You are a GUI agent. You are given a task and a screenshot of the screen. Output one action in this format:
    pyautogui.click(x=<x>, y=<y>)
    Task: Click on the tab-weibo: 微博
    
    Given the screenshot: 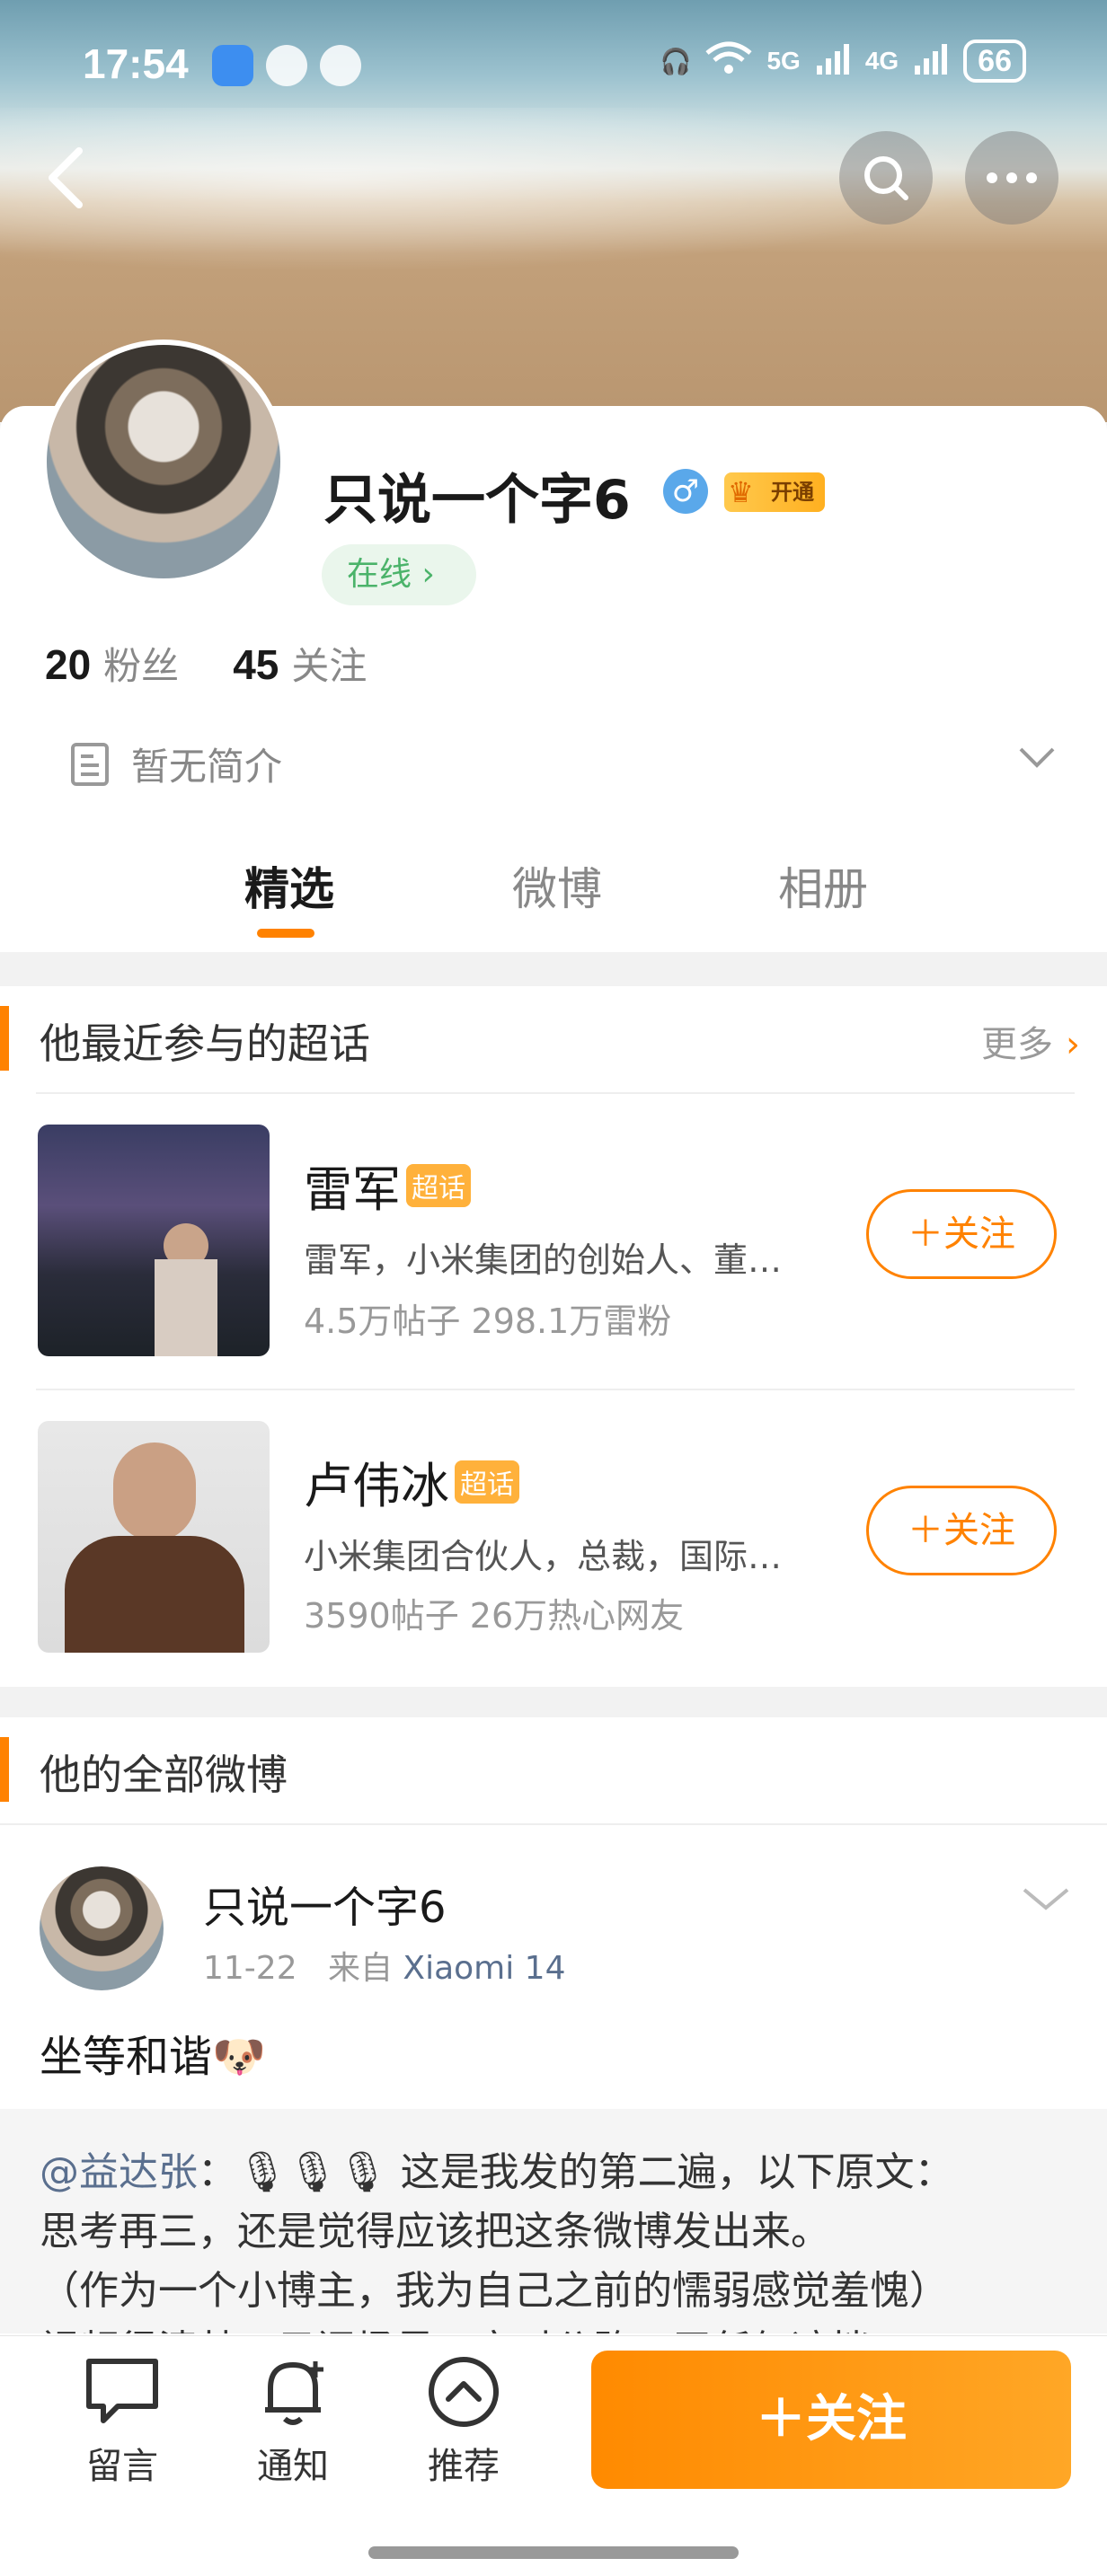 What is the action you would take?
    pyautogui.click(x=557, y=885)
    